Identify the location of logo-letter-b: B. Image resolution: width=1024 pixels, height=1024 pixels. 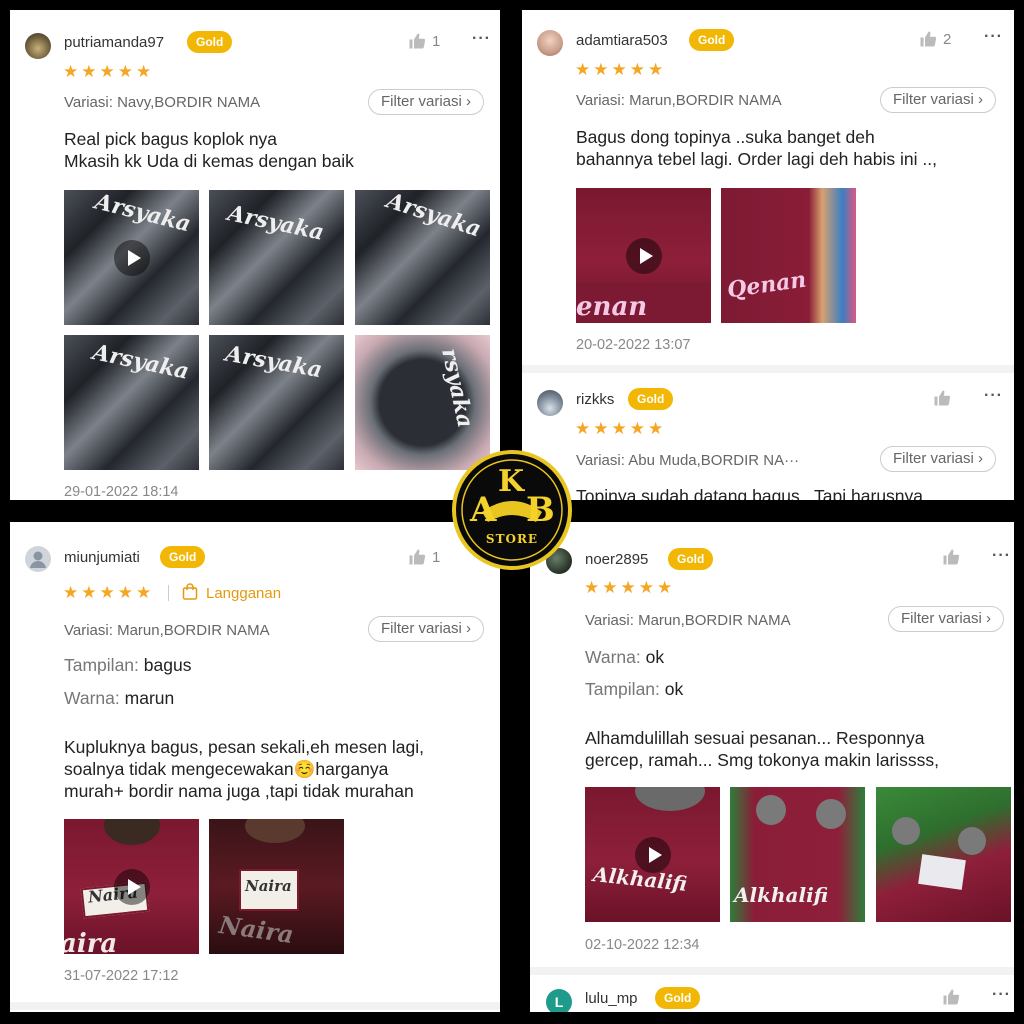
(540, 510).